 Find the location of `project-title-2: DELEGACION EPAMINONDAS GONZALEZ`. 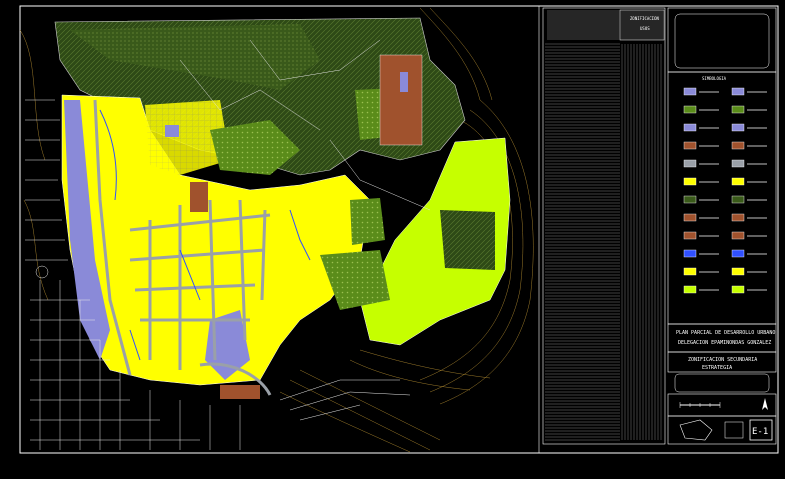

project-title-2: DELEGACION EPAMINONDAS GONZALEZ is located at coordinates (724, 343).